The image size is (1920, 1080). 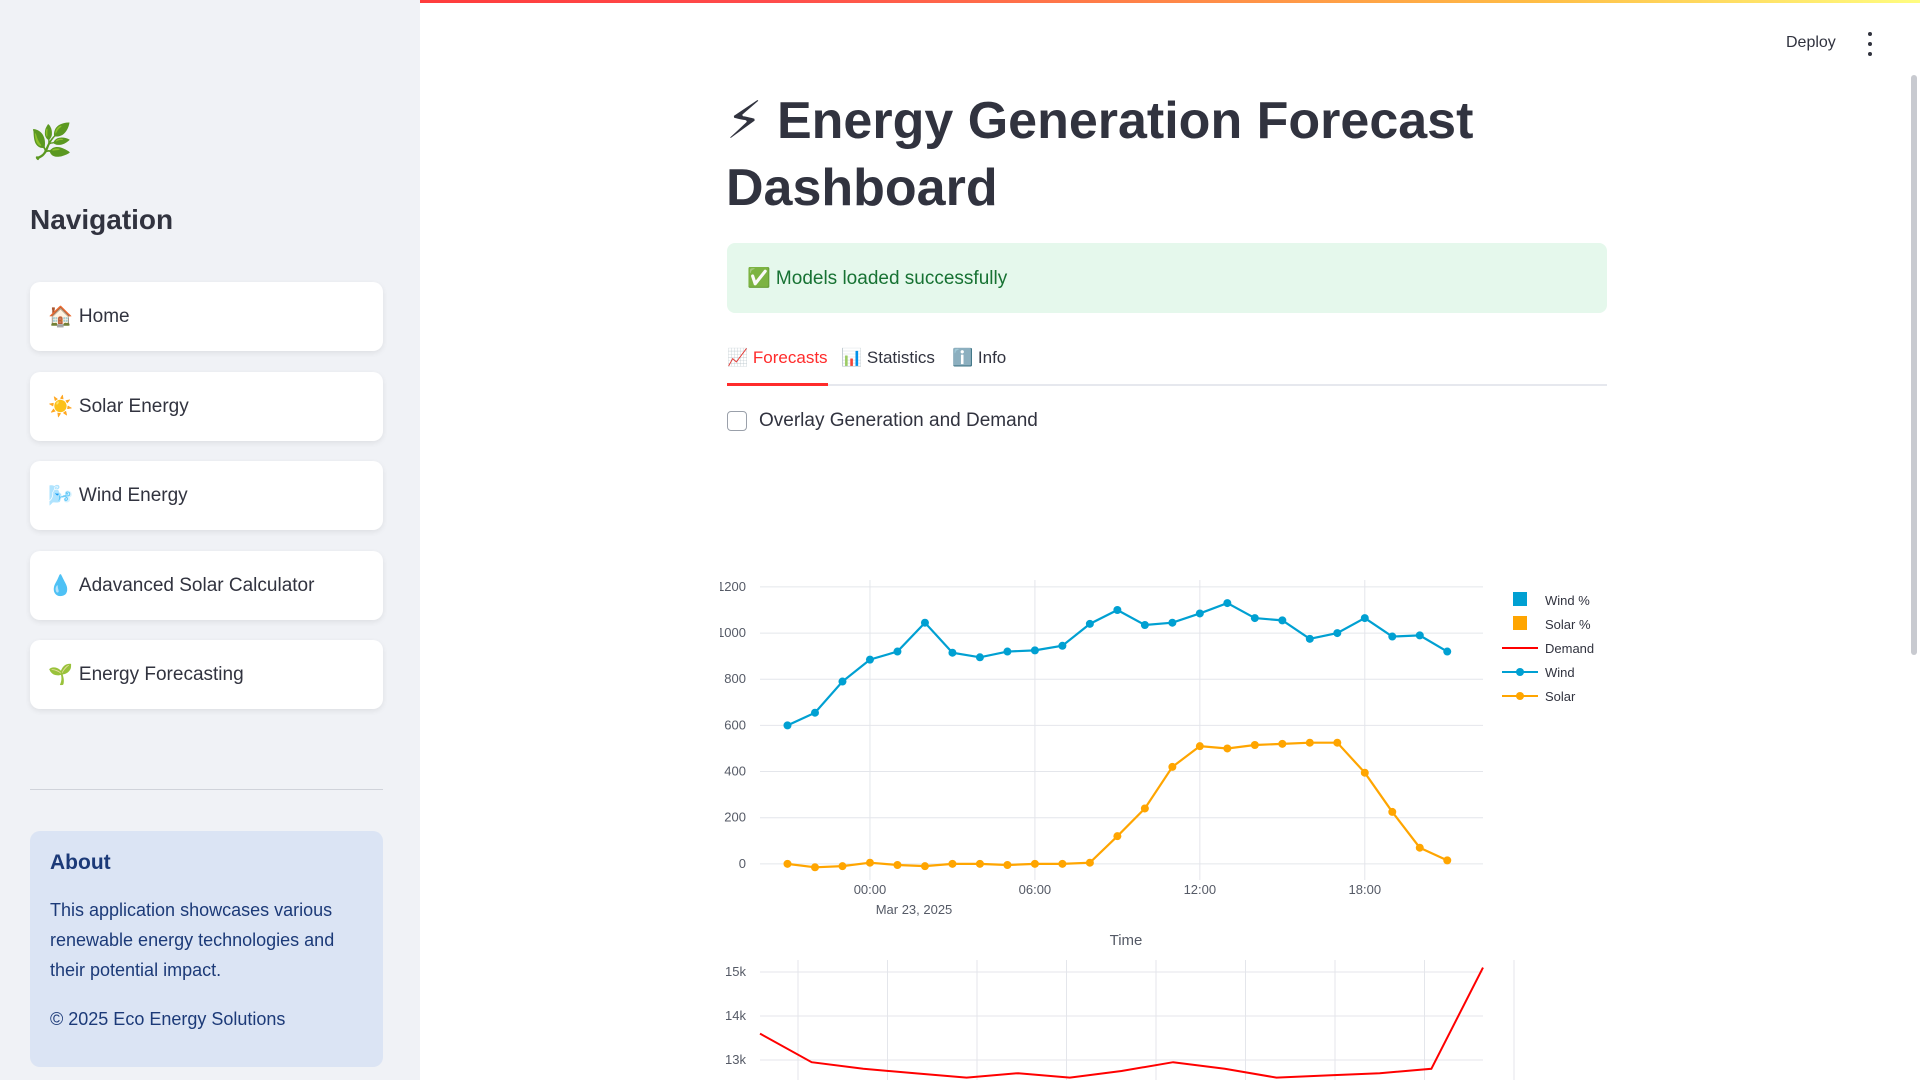 I want to click on legend-label: Solar, so click(x=1560, y=696).